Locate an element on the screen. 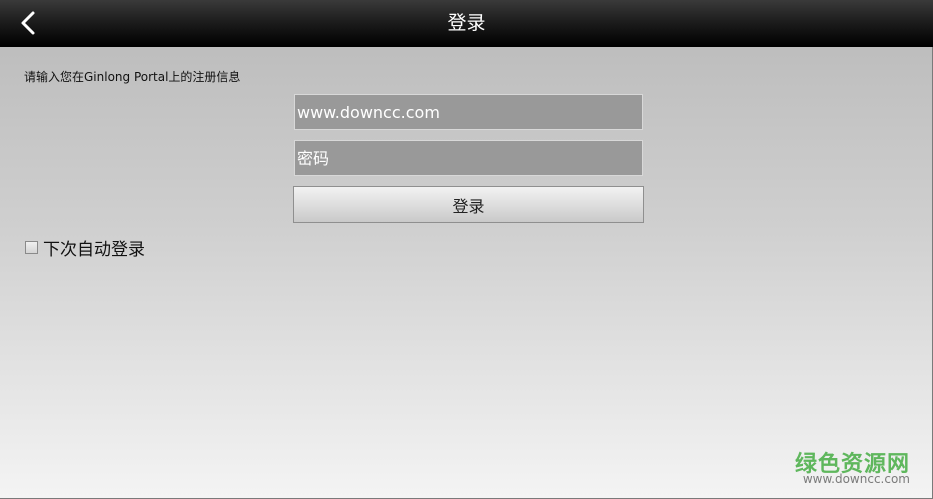 The height and width of the screenshot is (499, 933). watermark-url: www.downcc.com is located at coordinates (856, 479).